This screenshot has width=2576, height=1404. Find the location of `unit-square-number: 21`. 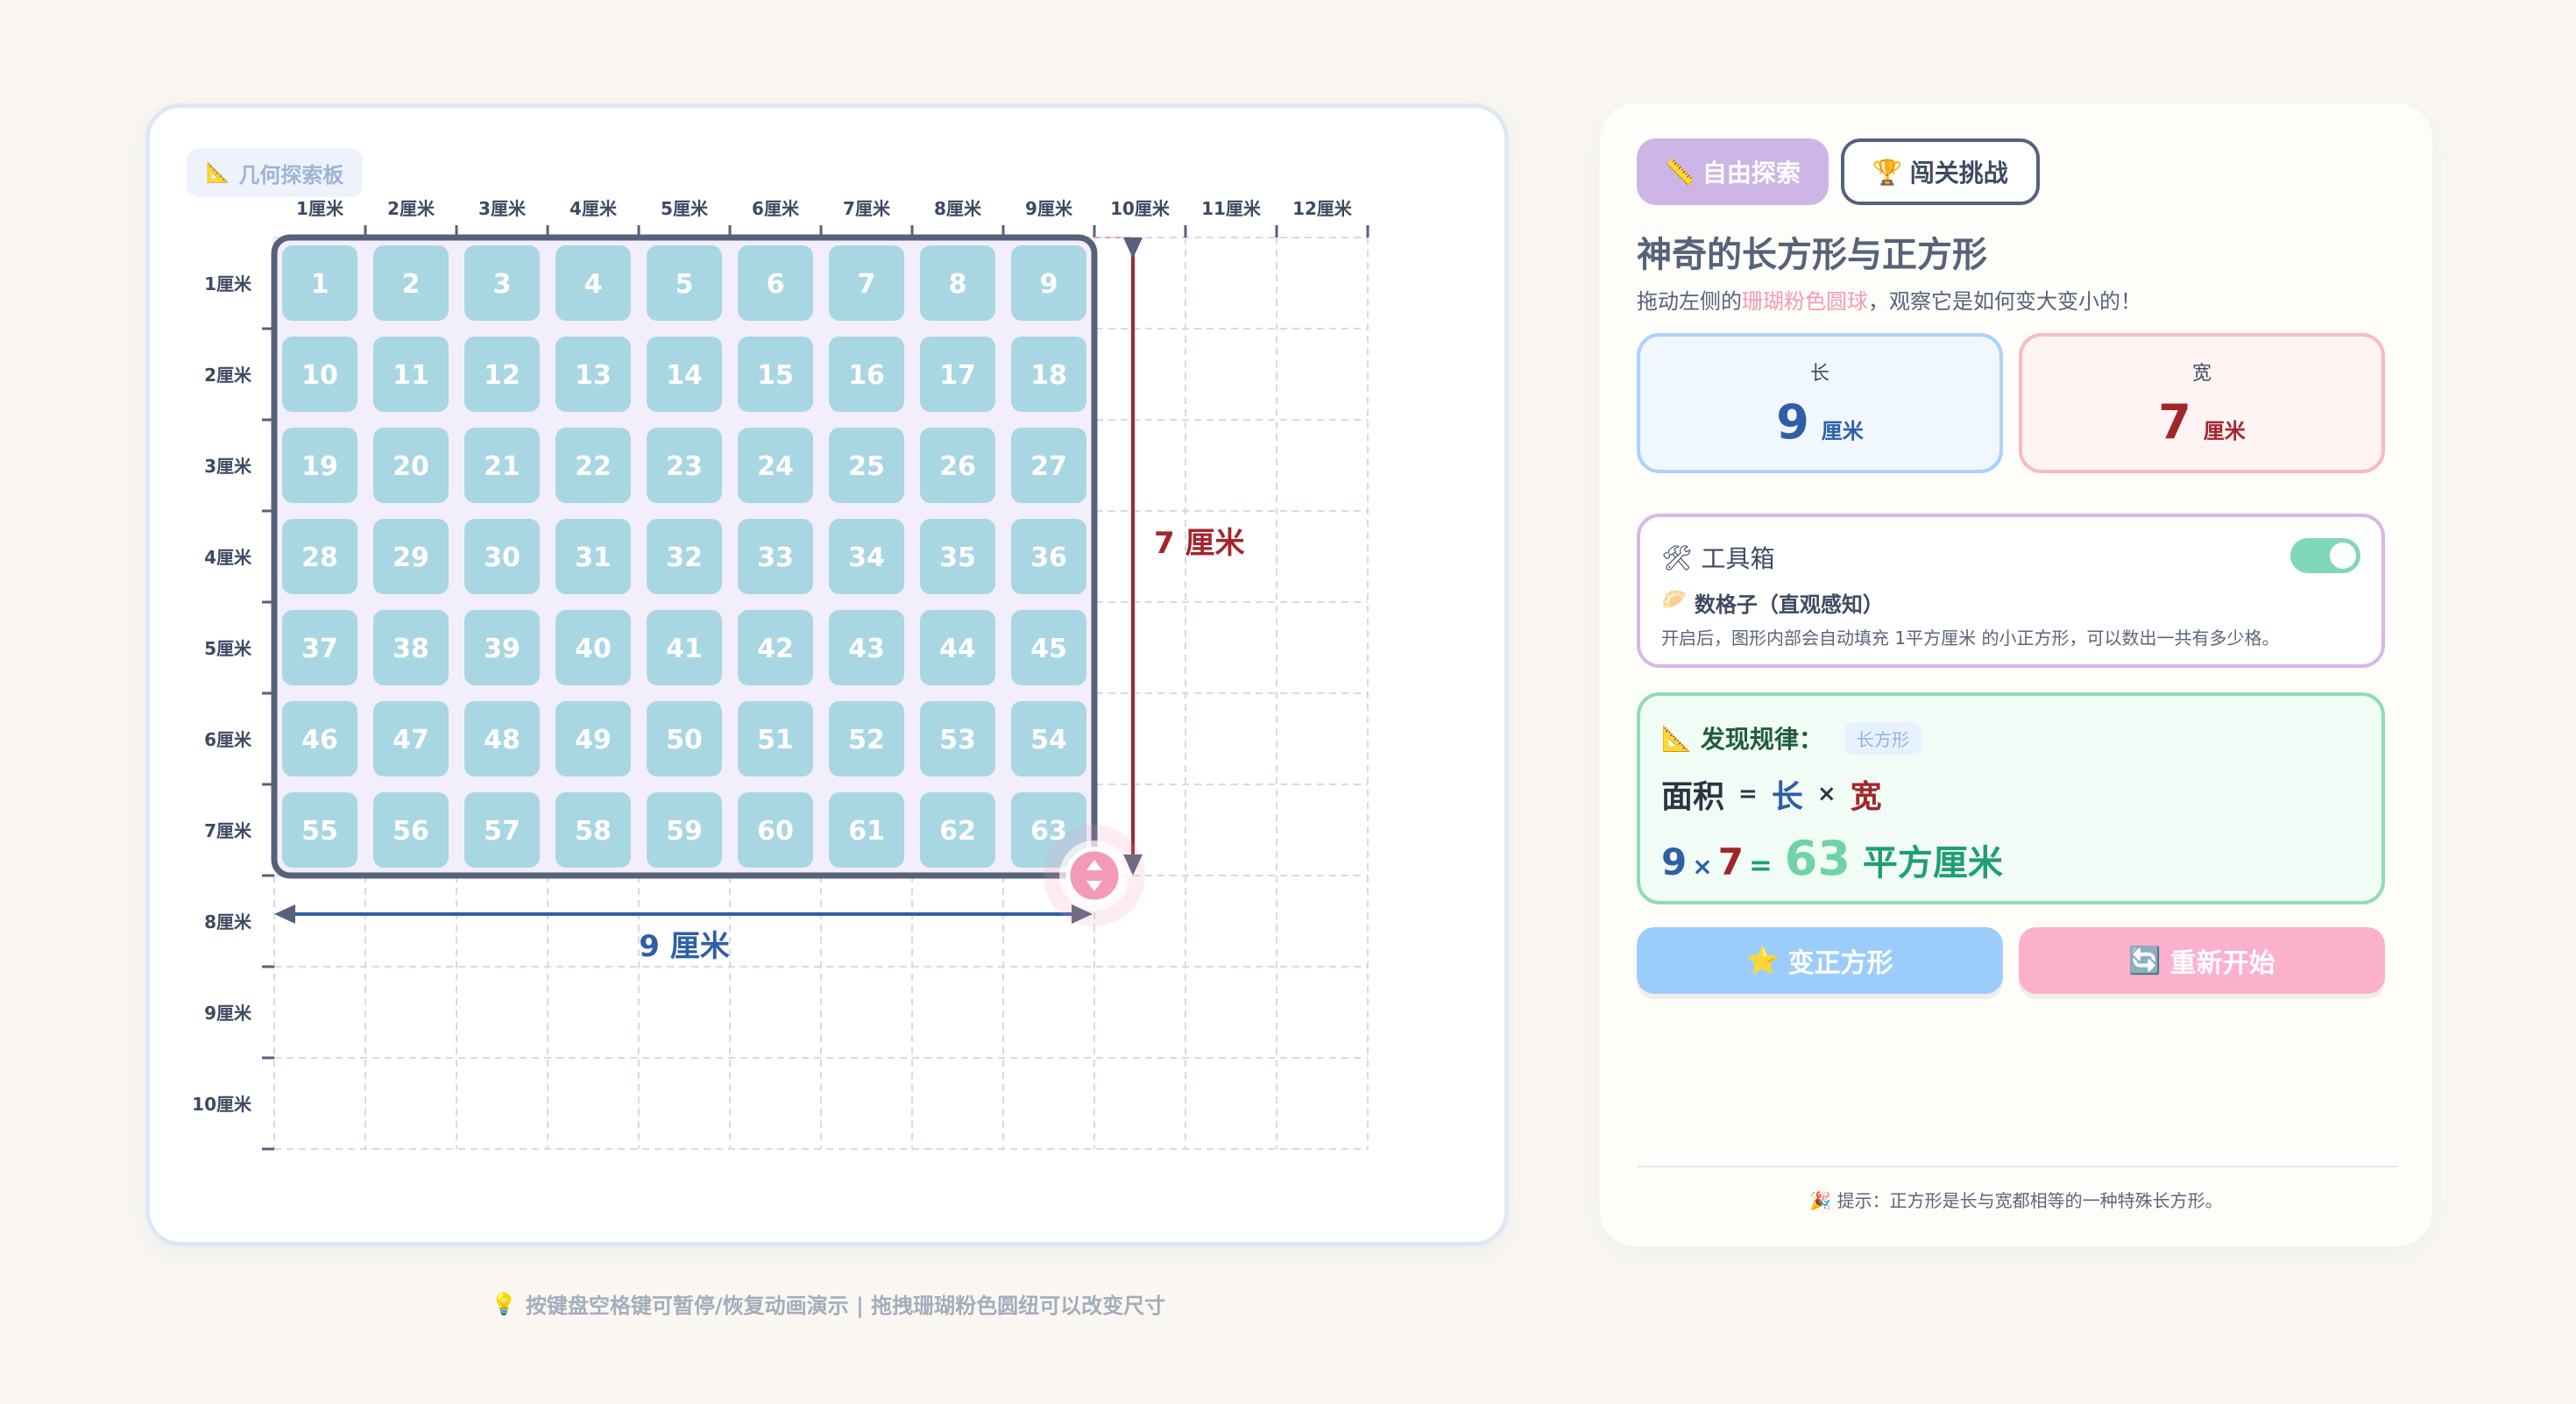

unit-square-number: 21 is located at coordinates (502, 466).